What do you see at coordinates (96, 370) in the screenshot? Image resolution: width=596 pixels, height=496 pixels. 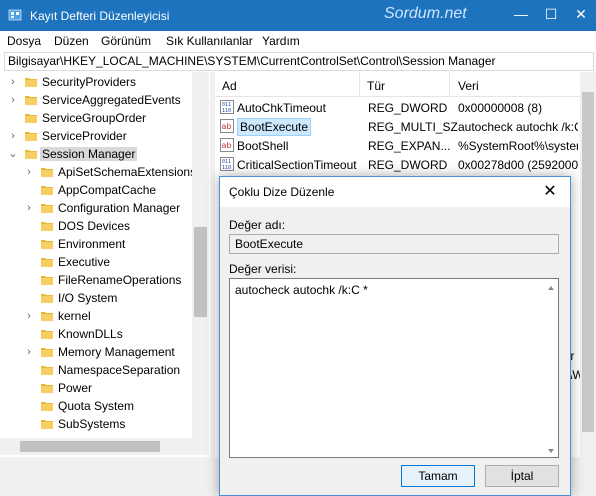 I see `tree-item: NamespaceSeparation` at bounding box center [96, 370].